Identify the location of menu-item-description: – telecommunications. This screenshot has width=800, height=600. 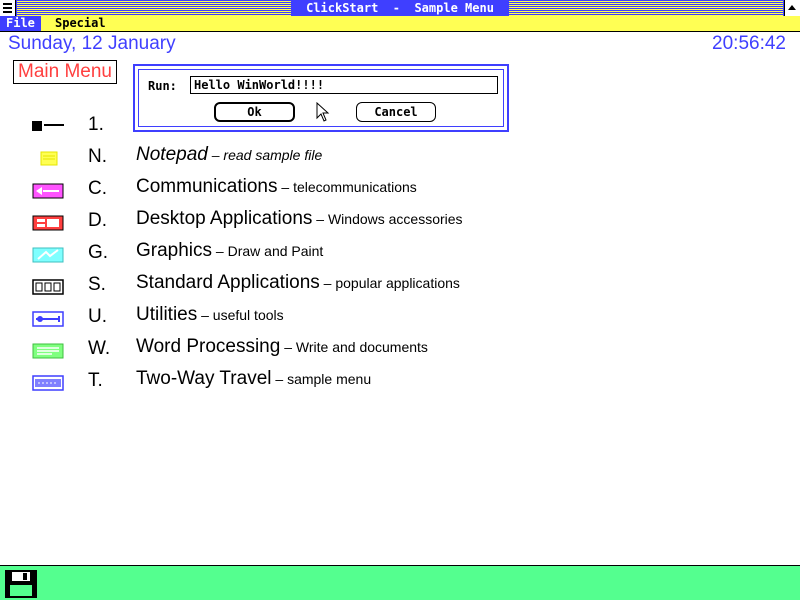
(347, 187).